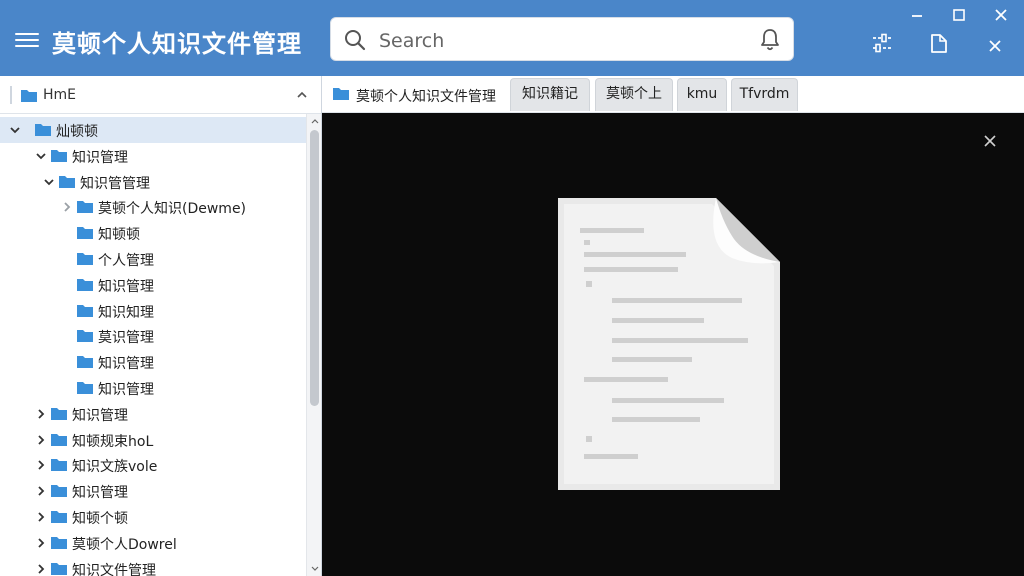 The height and width of the screenshot is (576, 1024). What do you see at coordinates (113, 441) in the screenshot?
I see `tree-row-label: 知顿规束hoL` at bounding box center [113, 441].